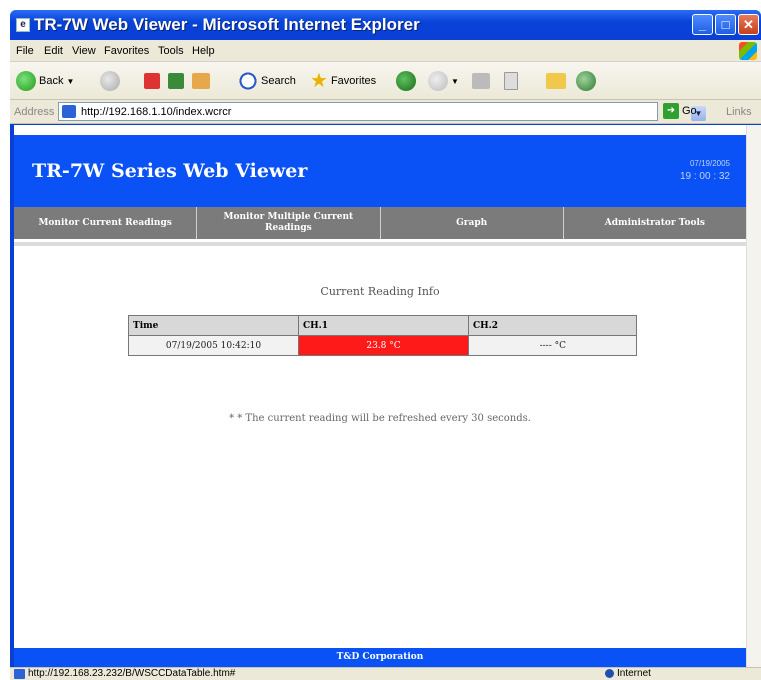 This screenshot has height=680, width=761. What do you see at coordinates (753, 396) in the screenshot?
I see `vertical-scrollbar` at bounding box center [753, 396].